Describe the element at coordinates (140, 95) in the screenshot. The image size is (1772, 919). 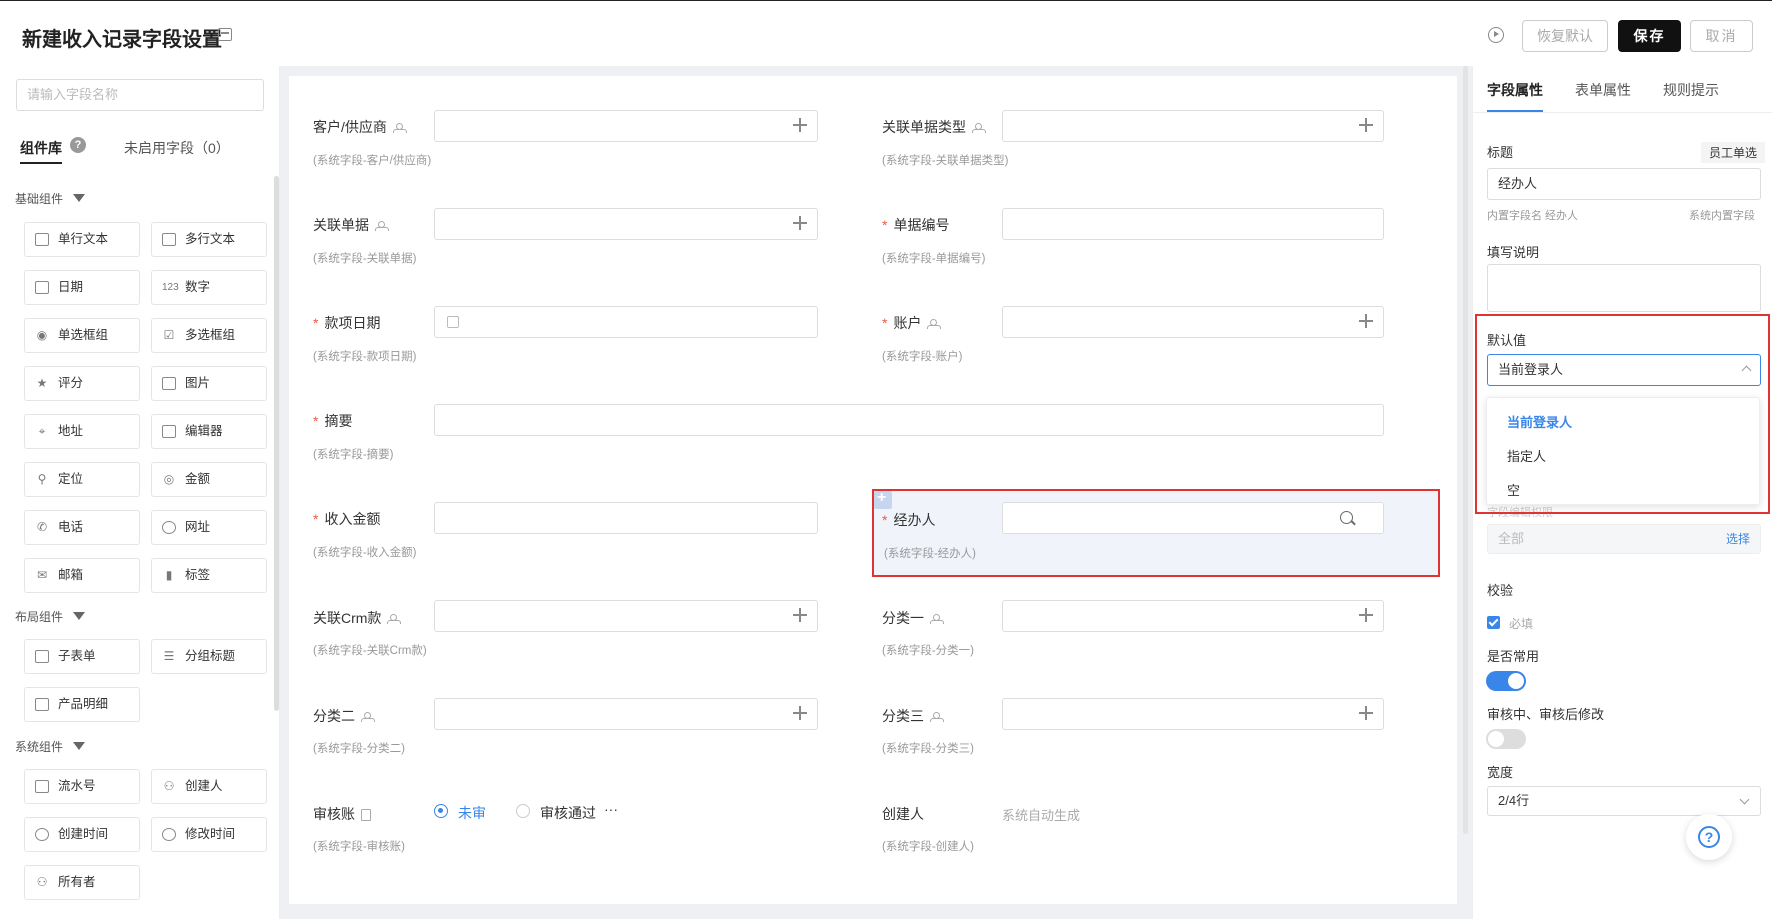
I see `field-search-input: 请输入字段名称` at that location.